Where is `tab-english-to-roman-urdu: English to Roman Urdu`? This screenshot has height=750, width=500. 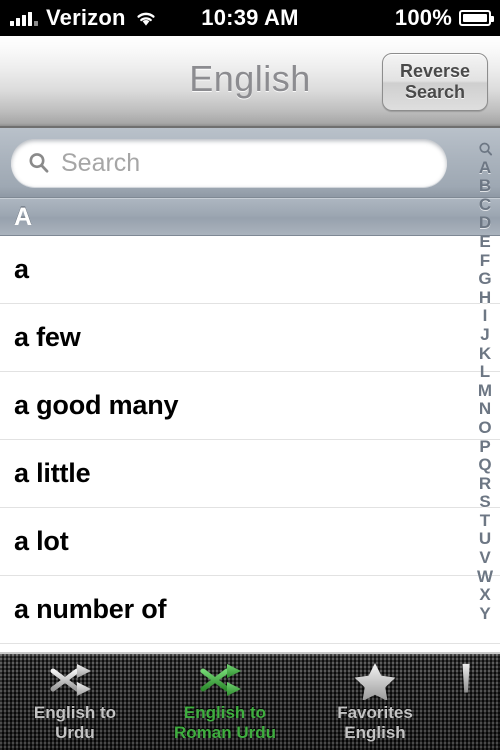 tab-english-to-roman-urdu: English to Roman Urdu is located at coordinates (225, 698).